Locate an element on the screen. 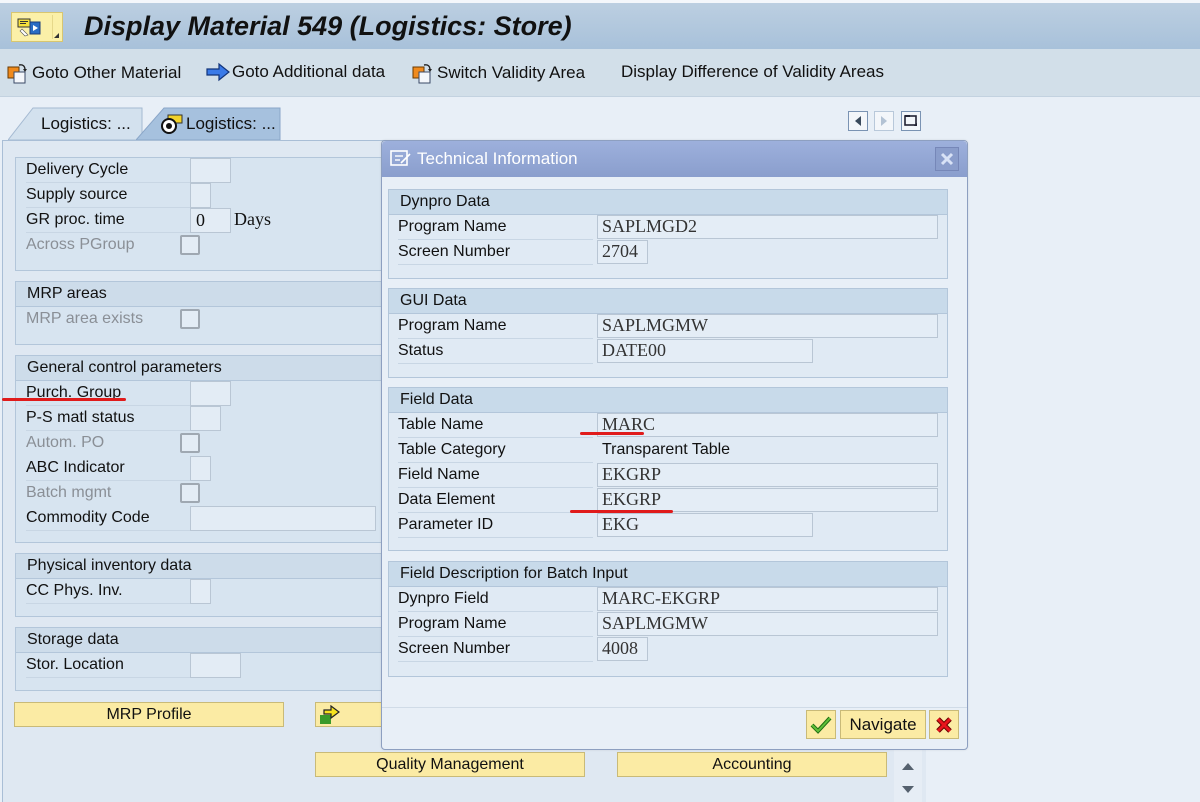  gui-status-field: DATE00 is located at coordinates (705, 351).